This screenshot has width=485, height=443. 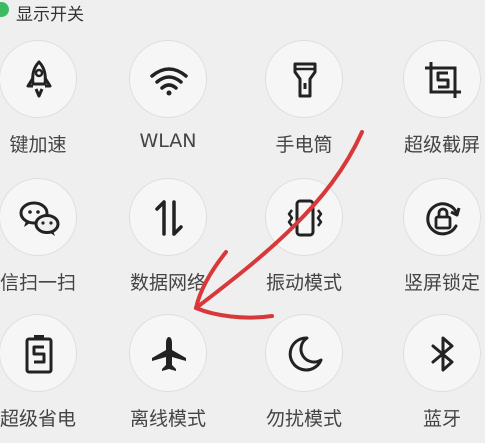 I want to click on tile-mobile-data: 数据网络, so click(x=166, y=238).